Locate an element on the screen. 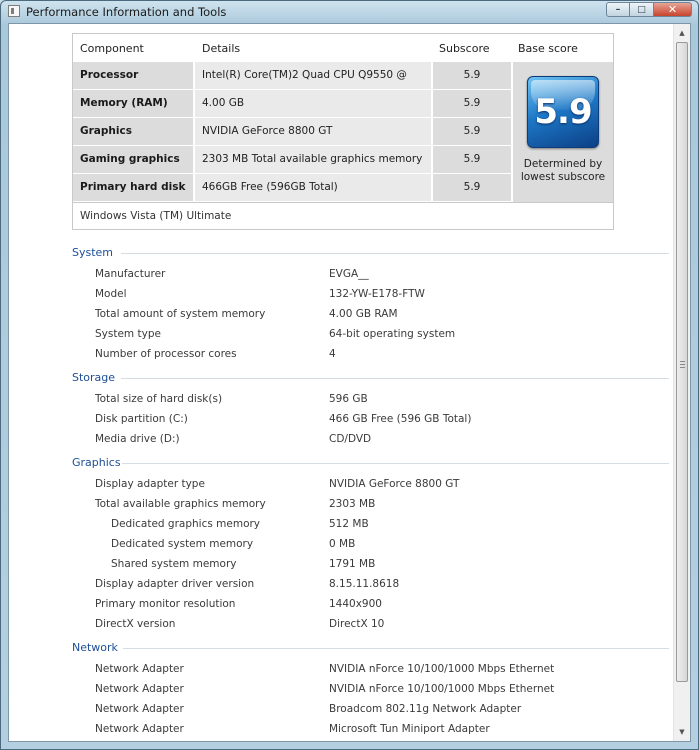 This screenshot has height=750, width=699. property-value: 466 GB Free (596 GB Total) is located at coordinates (400, 419).